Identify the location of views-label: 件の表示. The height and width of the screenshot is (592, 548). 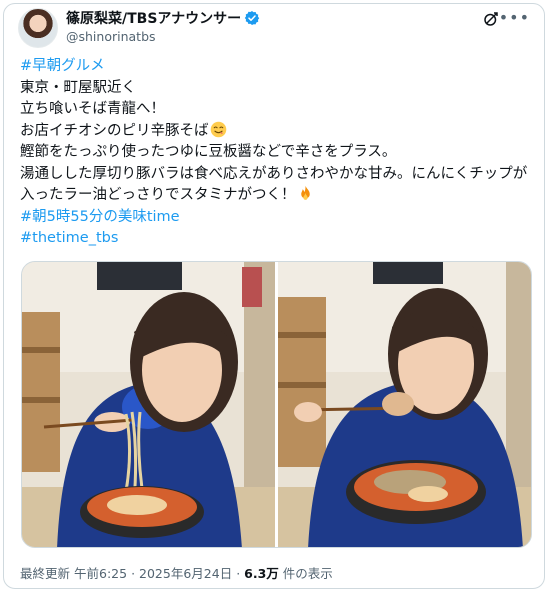
(305, 573).